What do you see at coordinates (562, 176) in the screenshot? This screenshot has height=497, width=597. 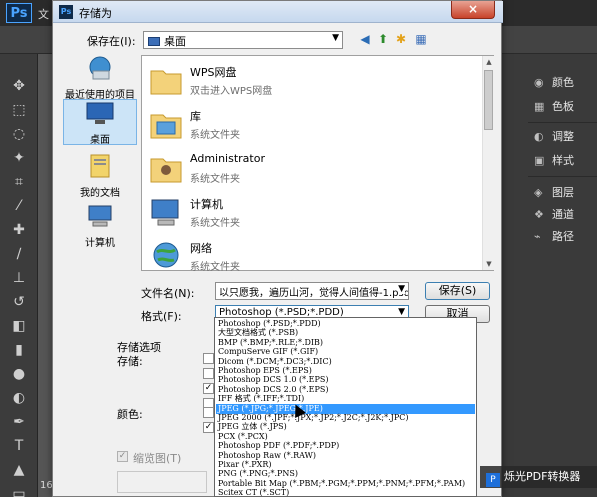 I see `panel-divider` at bounding box center [562, 176].